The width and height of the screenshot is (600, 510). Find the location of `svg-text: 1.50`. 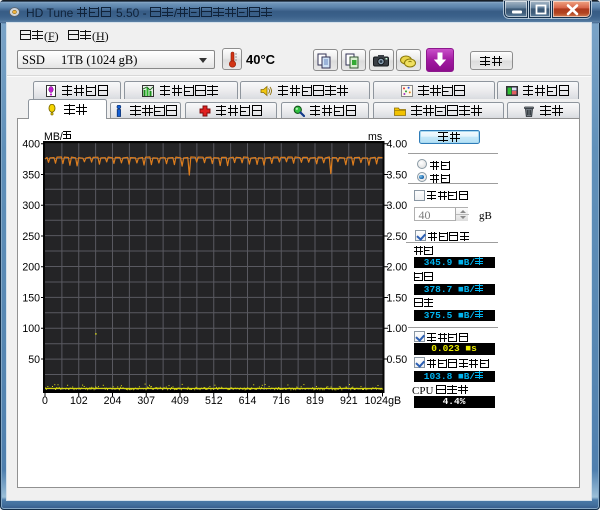

svg-text: 1.50 is located at coordinates (397, 298).